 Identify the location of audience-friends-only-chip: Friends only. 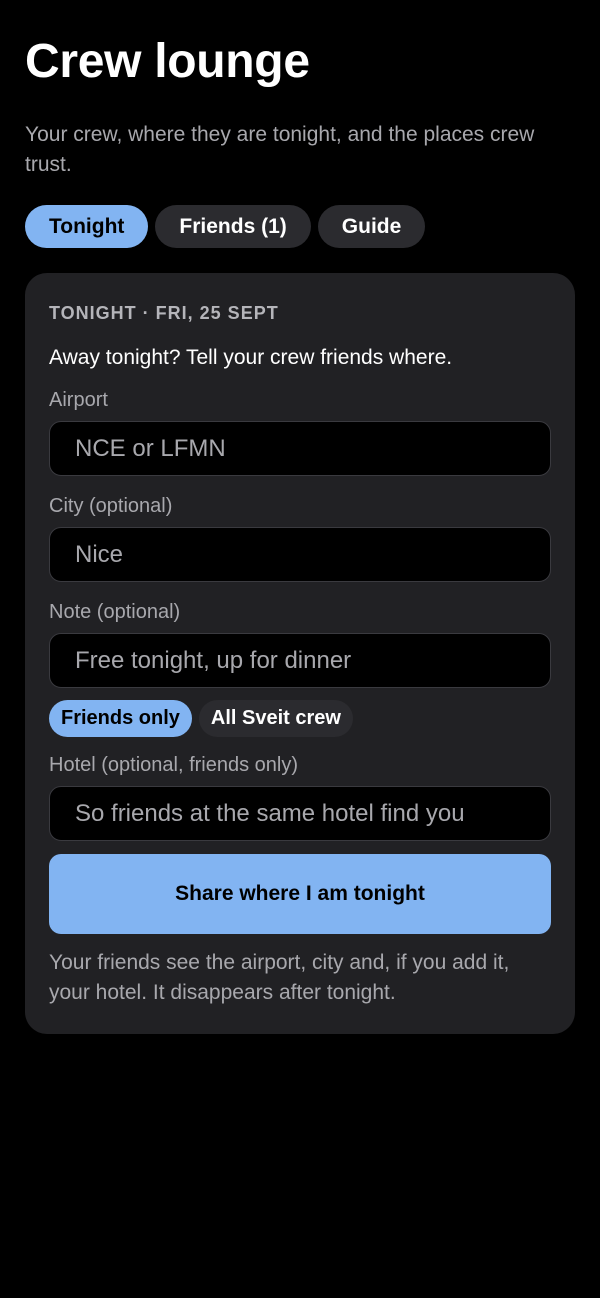
(120, 718).